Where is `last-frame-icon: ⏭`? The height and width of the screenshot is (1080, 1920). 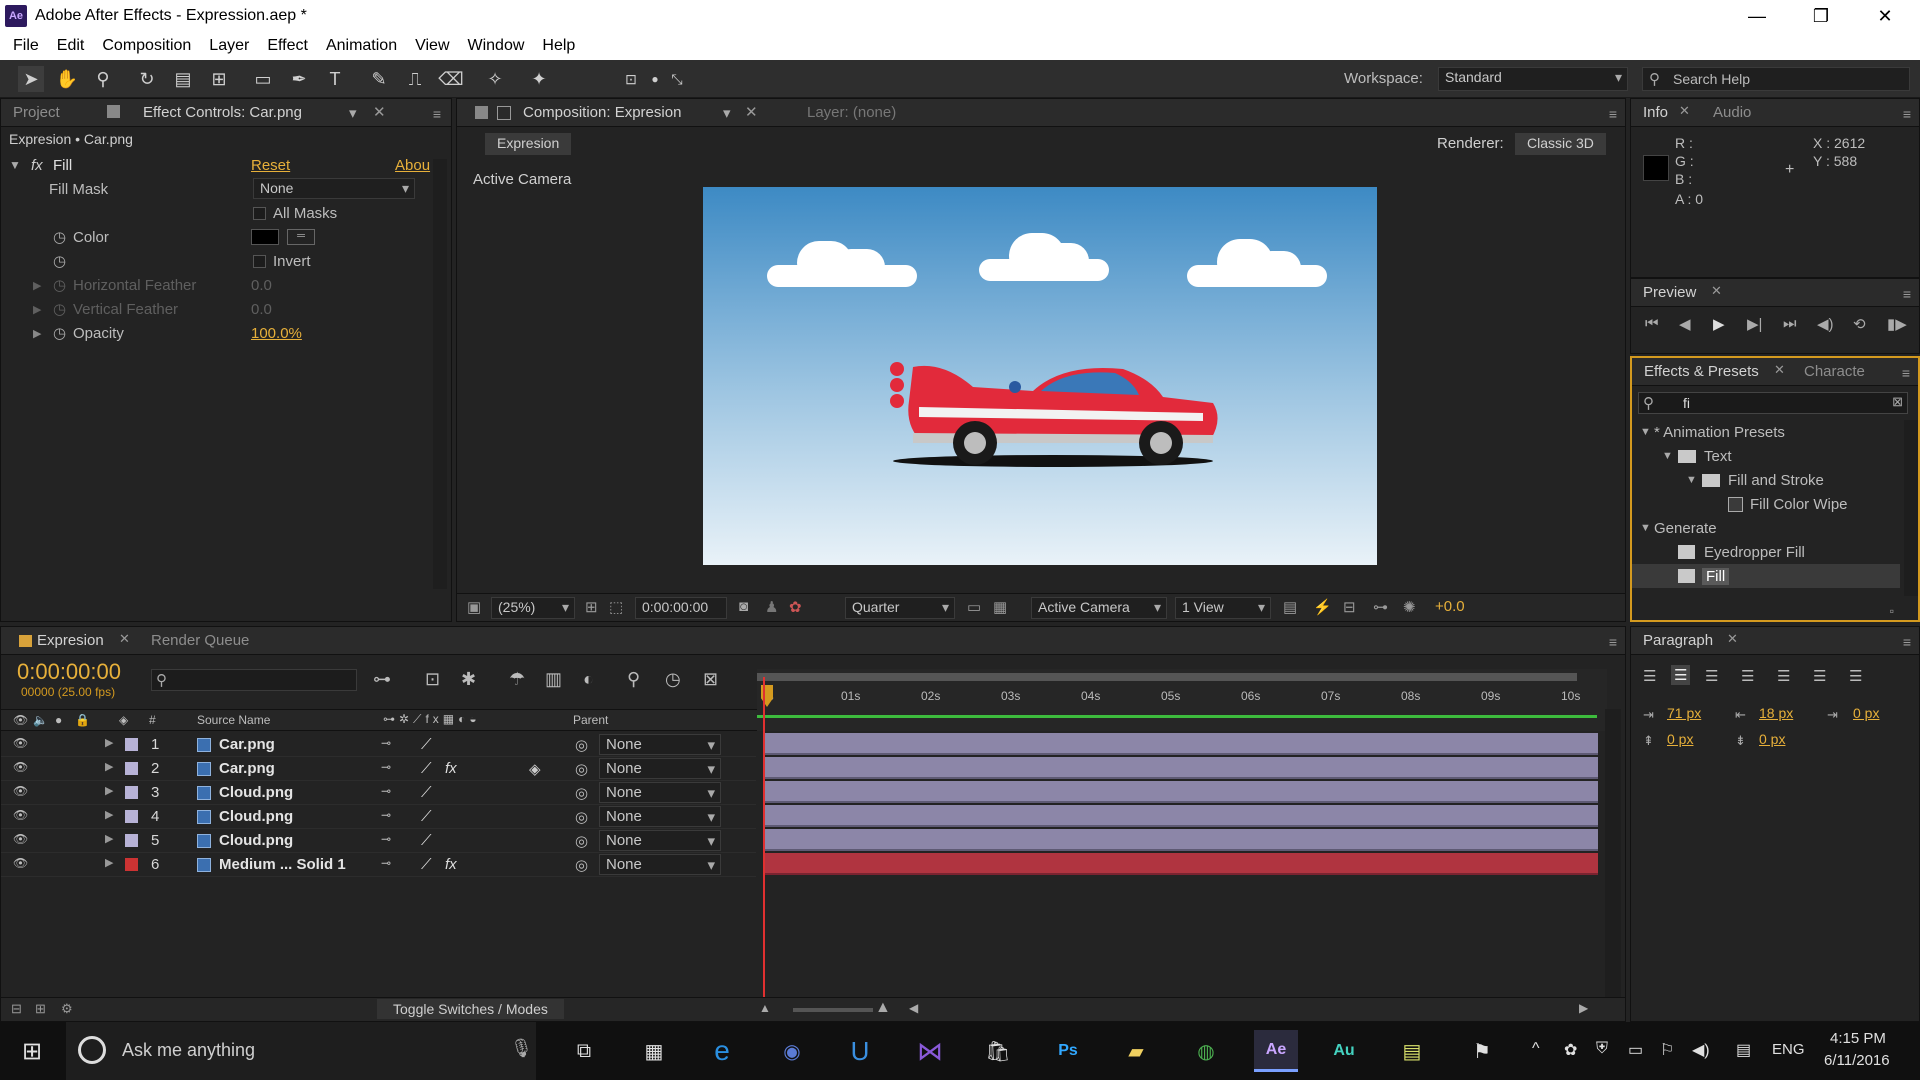
last-frame-icon: ⏭ is located at coordinates (1790, 323).